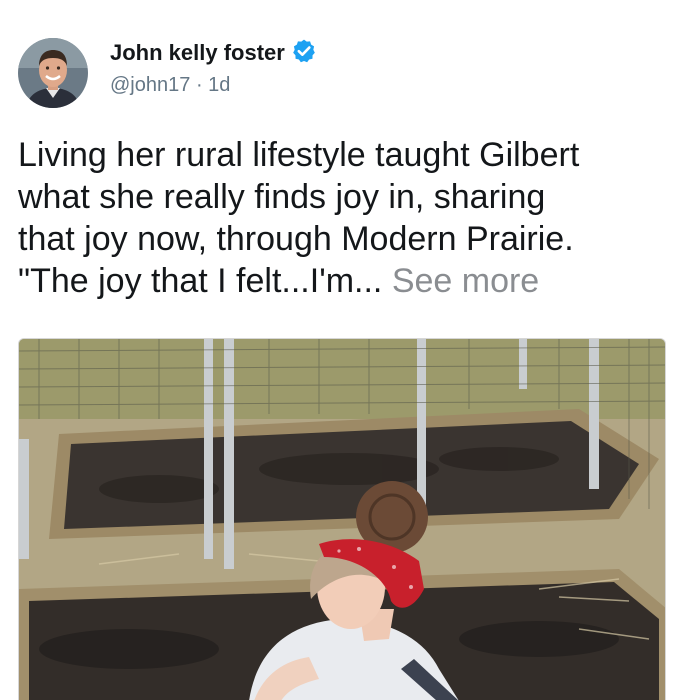 This screenshot has width=700, height=700. What do you see at coordinates (150, 85) in the screenshot?
I see `author-handle: @john17` at bounding box center [150, 85].